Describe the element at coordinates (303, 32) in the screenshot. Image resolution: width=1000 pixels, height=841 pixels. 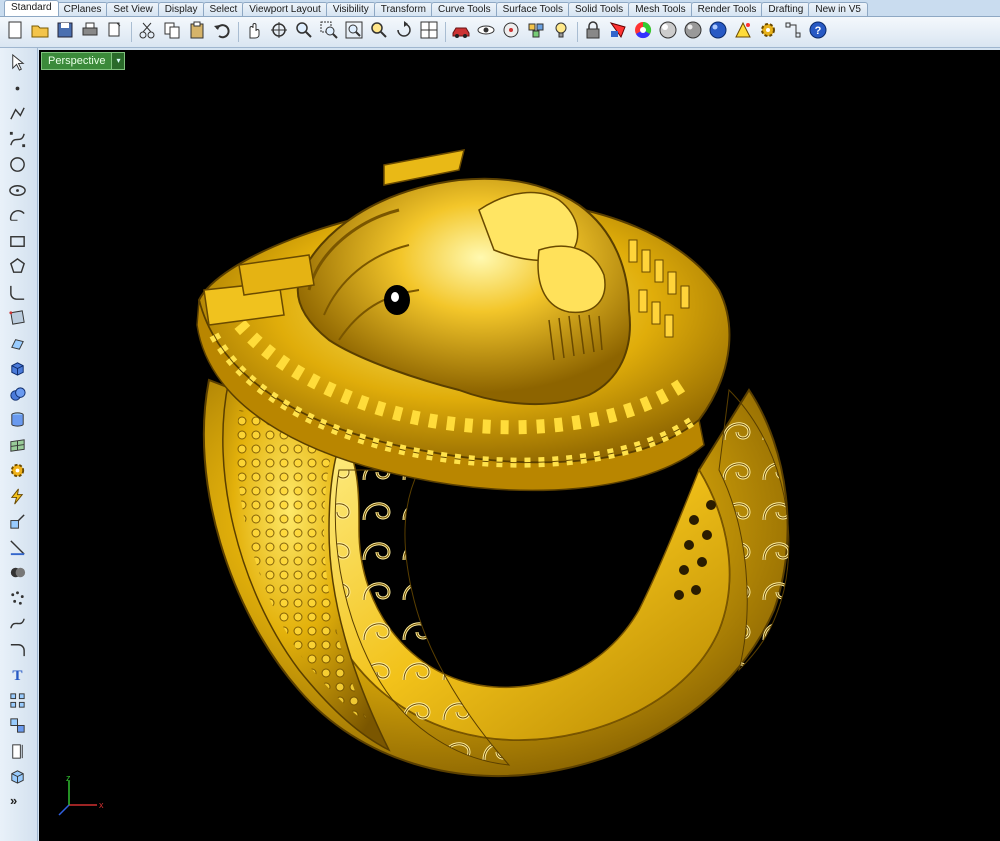
I see `zoom-button` at that location.